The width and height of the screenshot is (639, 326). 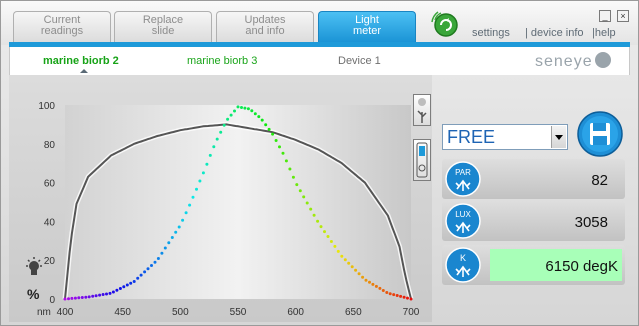 What do you see at coordinates (62, 26) in the screenshot?
I see `tab-current-readings: Current readings` at bounding box center [62, 26].